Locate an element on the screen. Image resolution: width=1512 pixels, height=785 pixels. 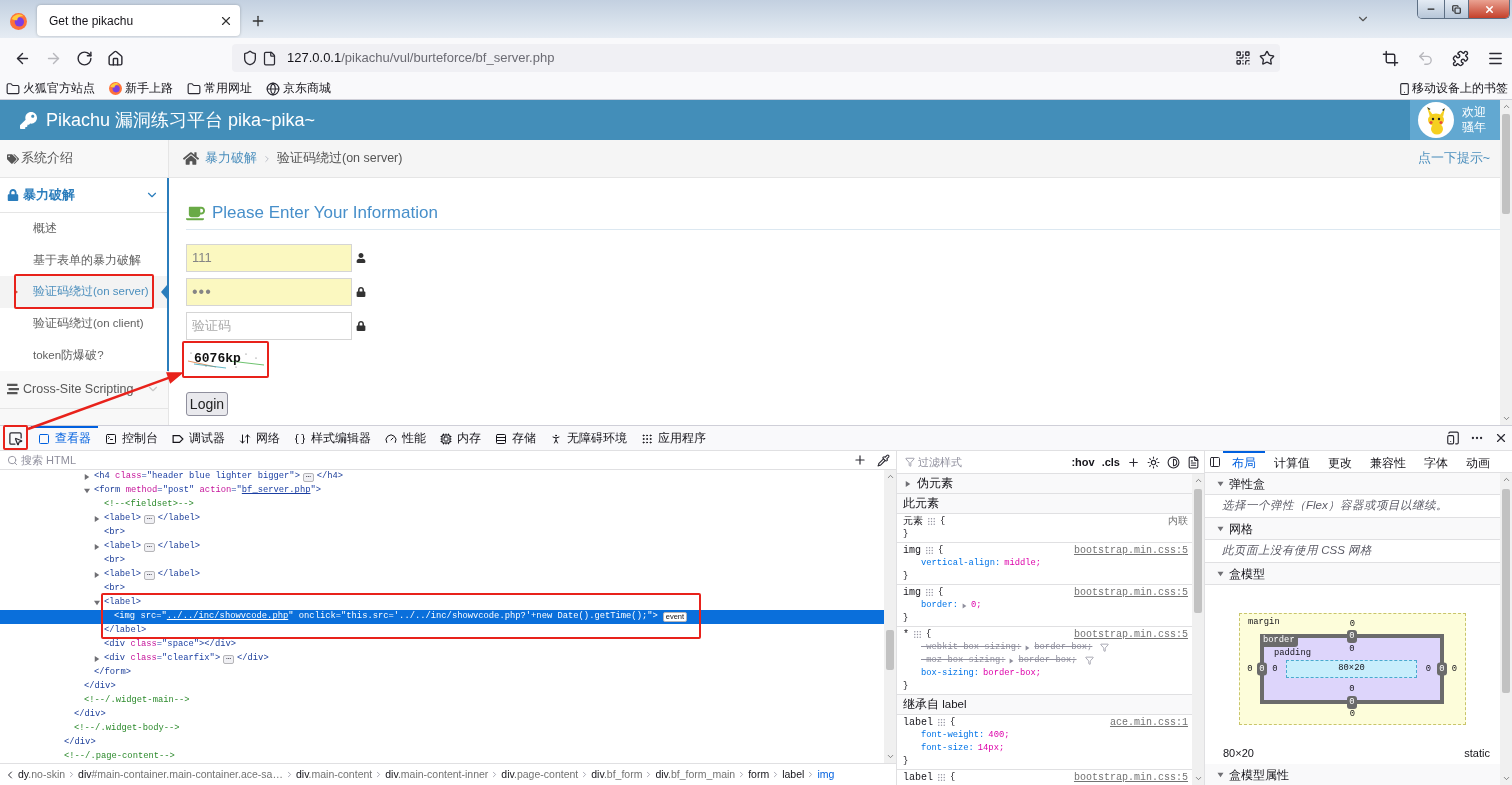
html-element: <h4 class="header blue lighter bigger"> ⋯ </h4> is located at coordinates (219, 477).